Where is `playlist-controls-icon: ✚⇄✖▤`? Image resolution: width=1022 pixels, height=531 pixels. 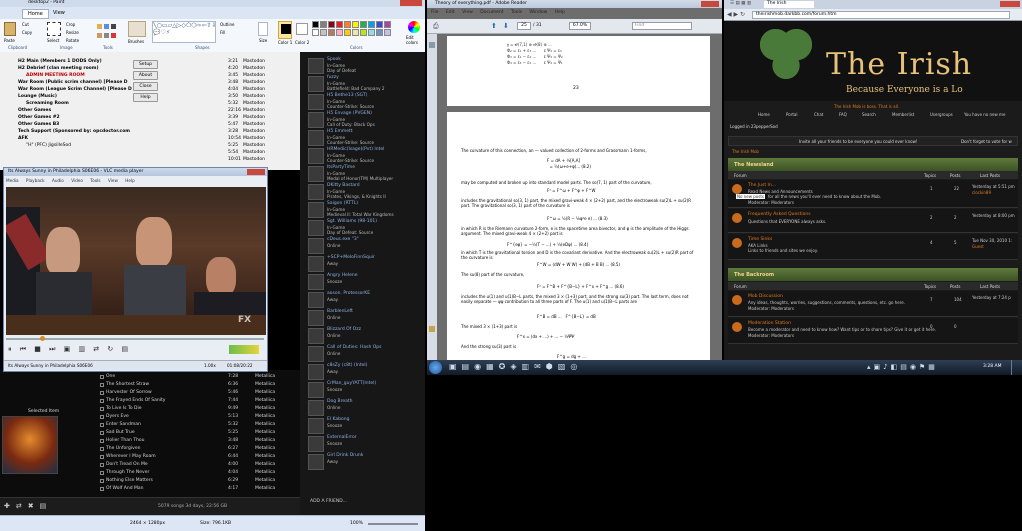
playlist-controls-icon: ✚⇄✖▤ is located at coordinates (28, 506).